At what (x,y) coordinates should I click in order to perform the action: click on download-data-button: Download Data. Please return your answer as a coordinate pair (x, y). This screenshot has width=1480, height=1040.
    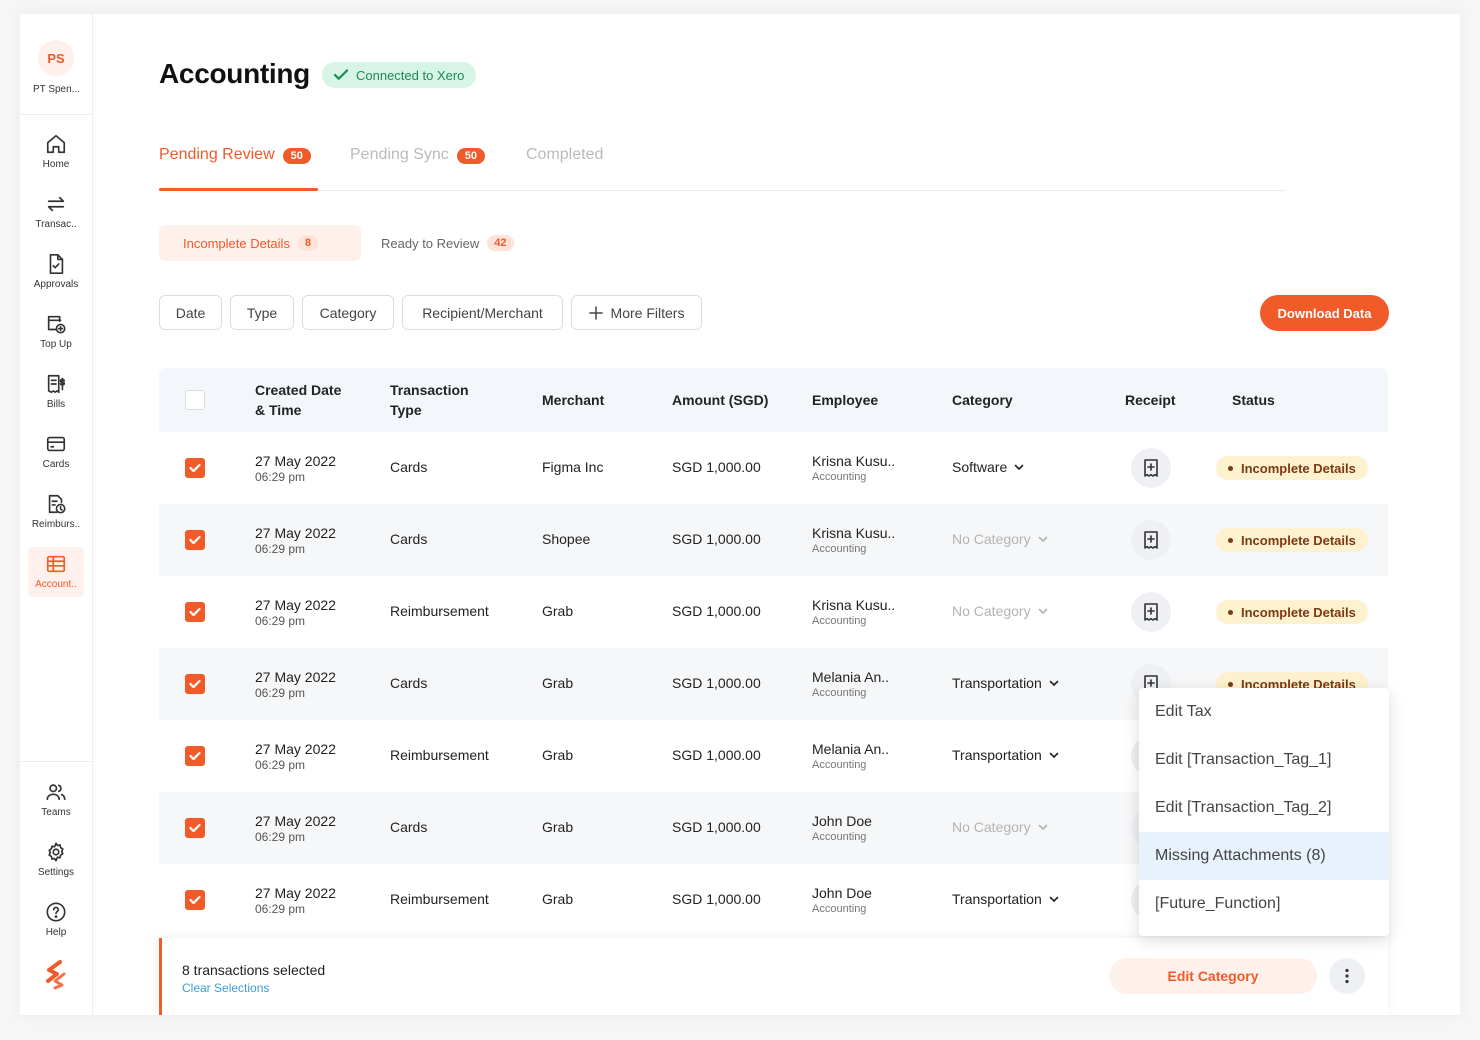
    Looking at the image, I should click on (1324, 313).